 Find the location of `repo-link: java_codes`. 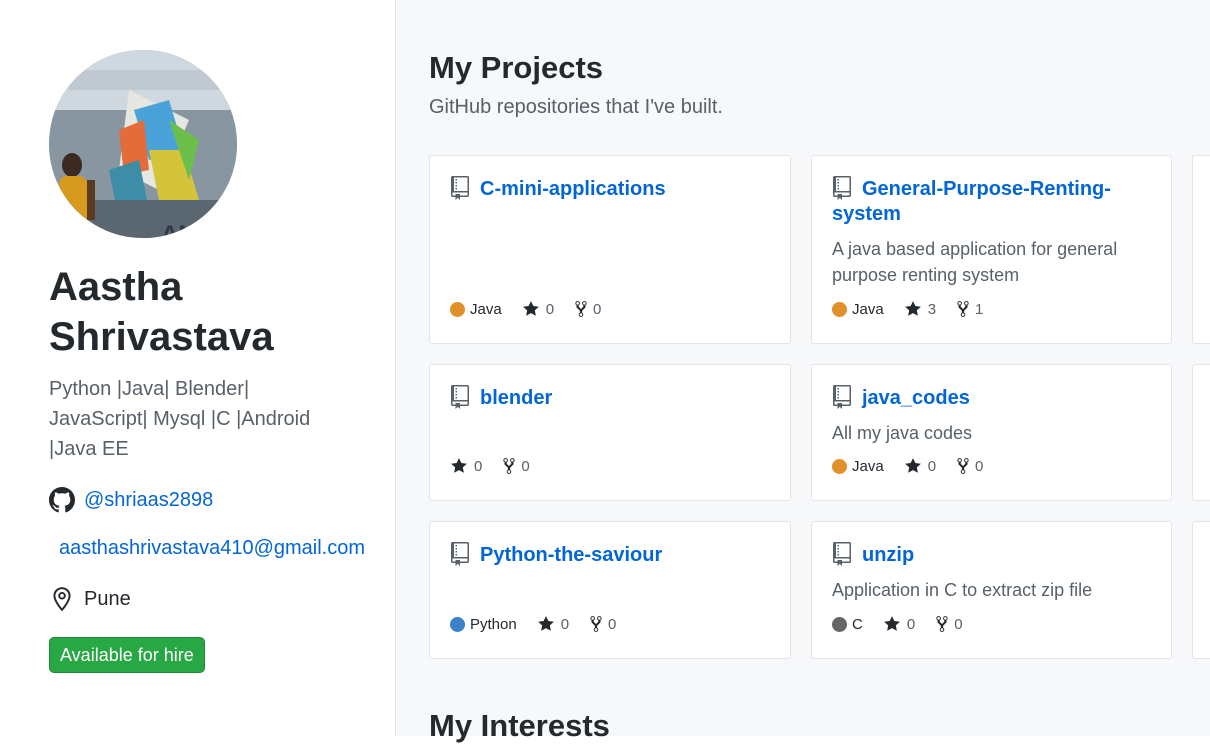

repo-link: java_codes is located at coordinates (916, 398).